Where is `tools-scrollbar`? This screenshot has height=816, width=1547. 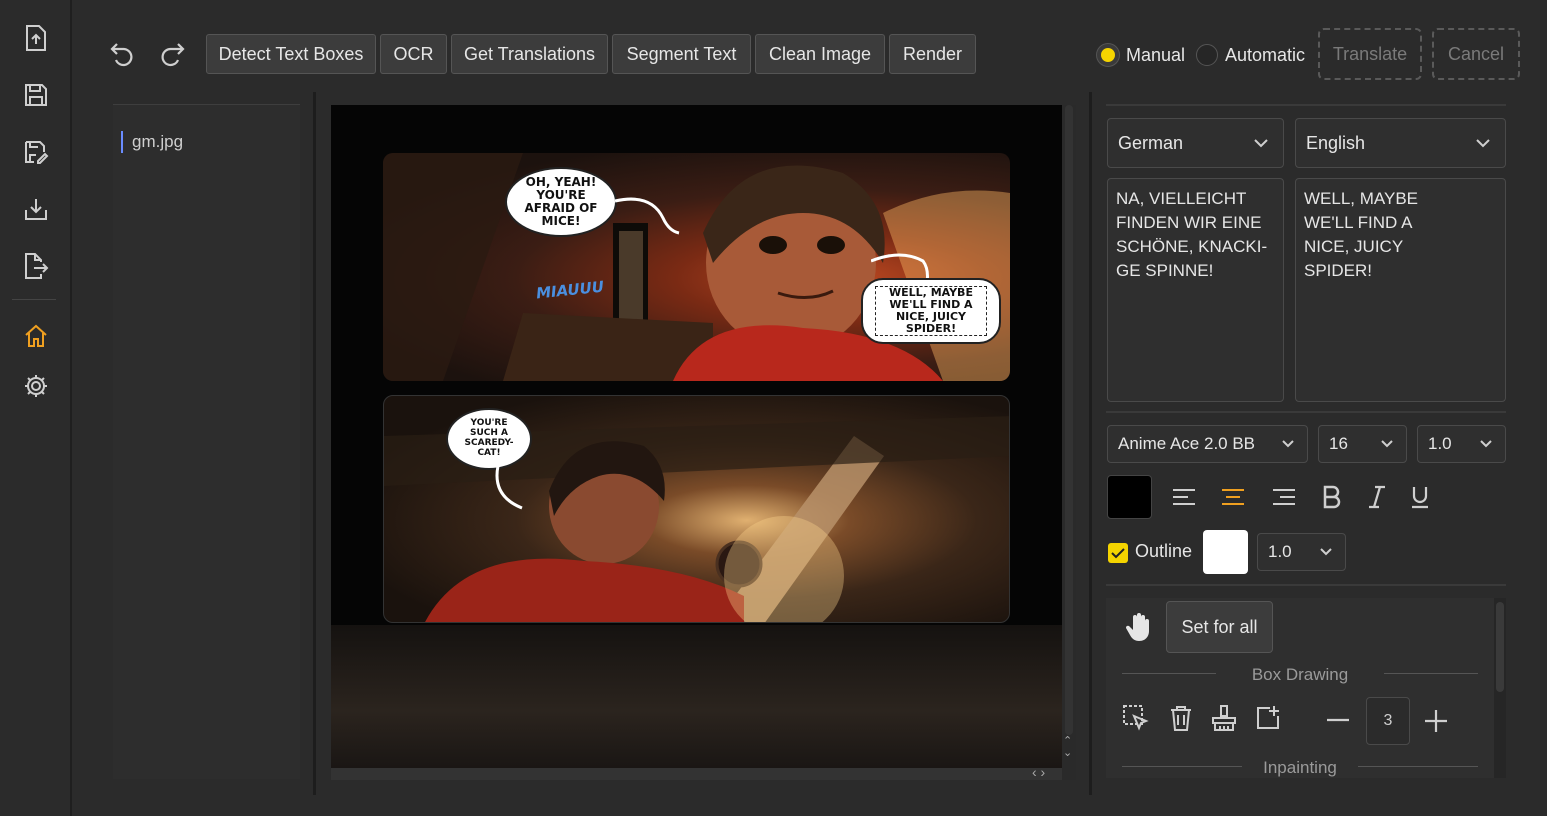
tools-scrollbar is located at coordinates (1500, 688).